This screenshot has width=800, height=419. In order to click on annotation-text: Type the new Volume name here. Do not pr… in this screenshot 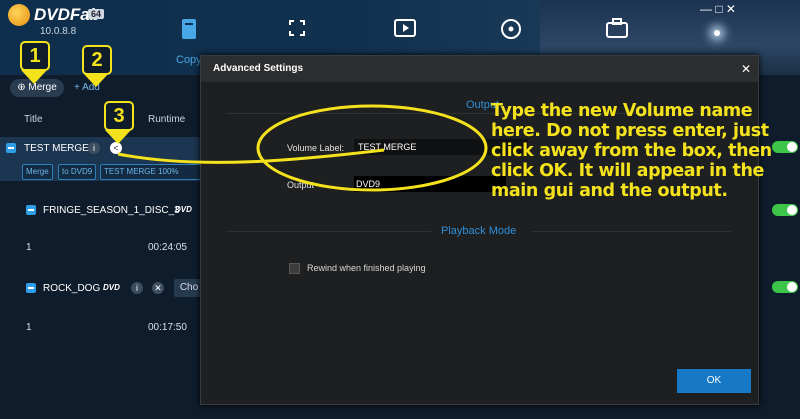, I will do `click(631, 151)`.